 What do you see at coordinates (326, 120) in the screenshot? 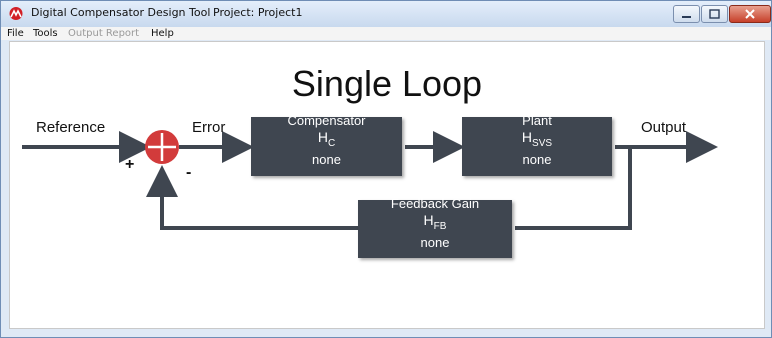
I see `compensator-name: Compensator` at bounding box center [326, 120].